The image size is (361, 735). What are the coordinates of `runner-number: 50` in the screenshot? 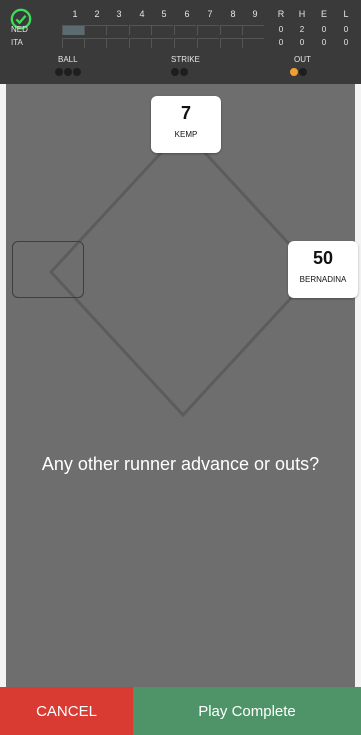 It's located at (323, 258).